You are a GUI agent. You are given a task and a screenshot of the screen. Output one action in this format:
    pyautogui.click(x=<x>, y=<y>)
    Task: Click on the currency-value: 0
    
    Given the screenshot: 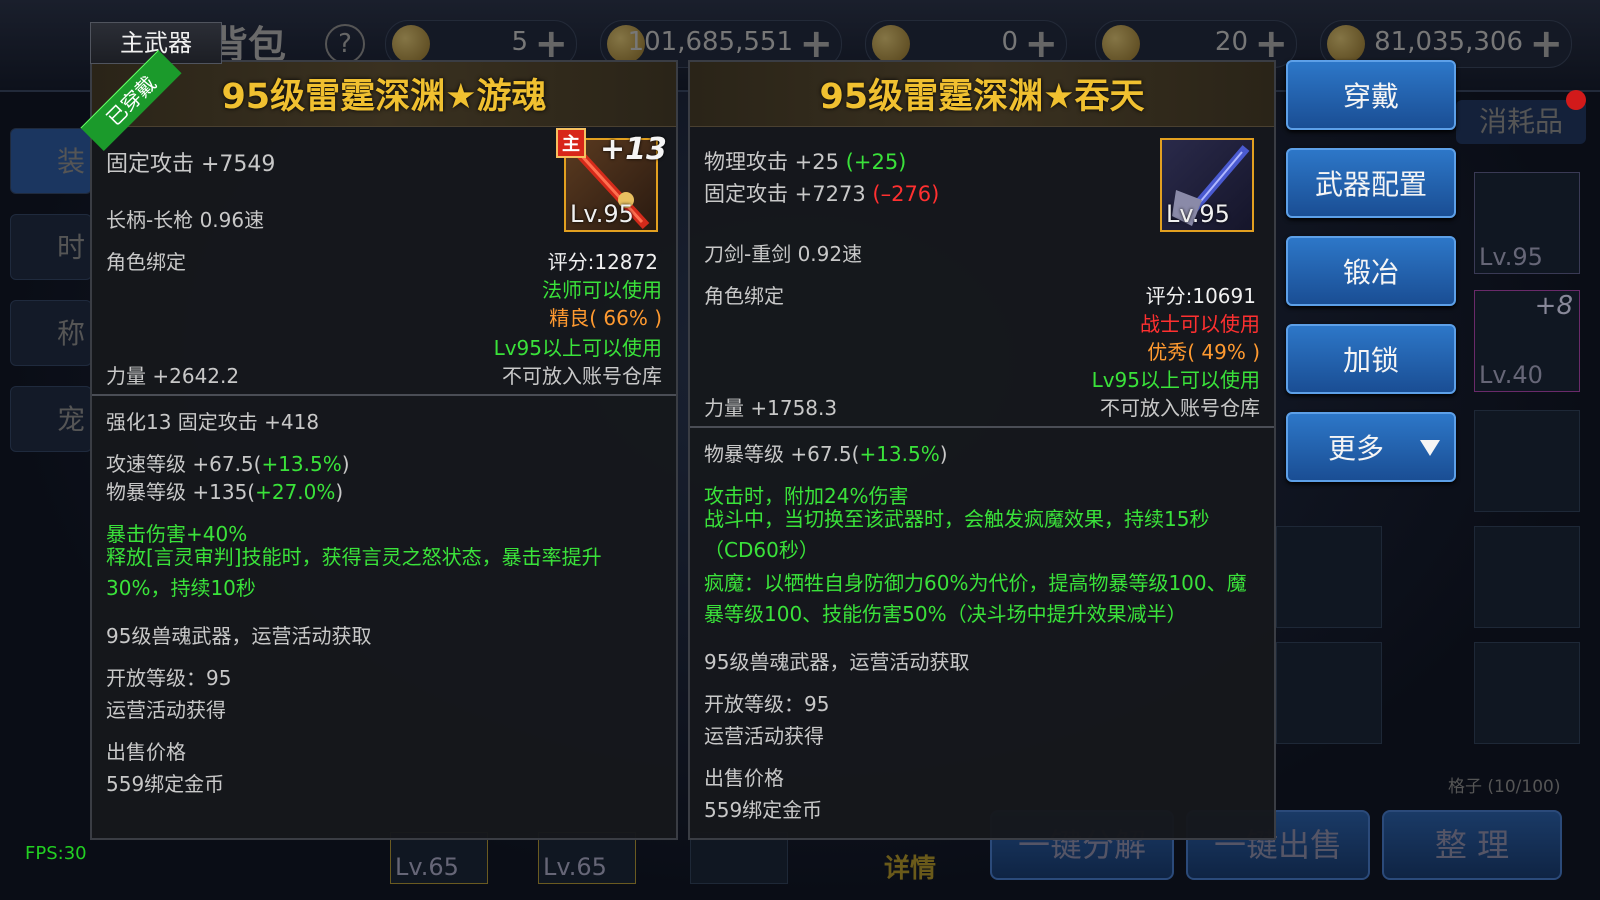 What is the action you would take?
    pyautogui.click(x=1009, y=42)
    